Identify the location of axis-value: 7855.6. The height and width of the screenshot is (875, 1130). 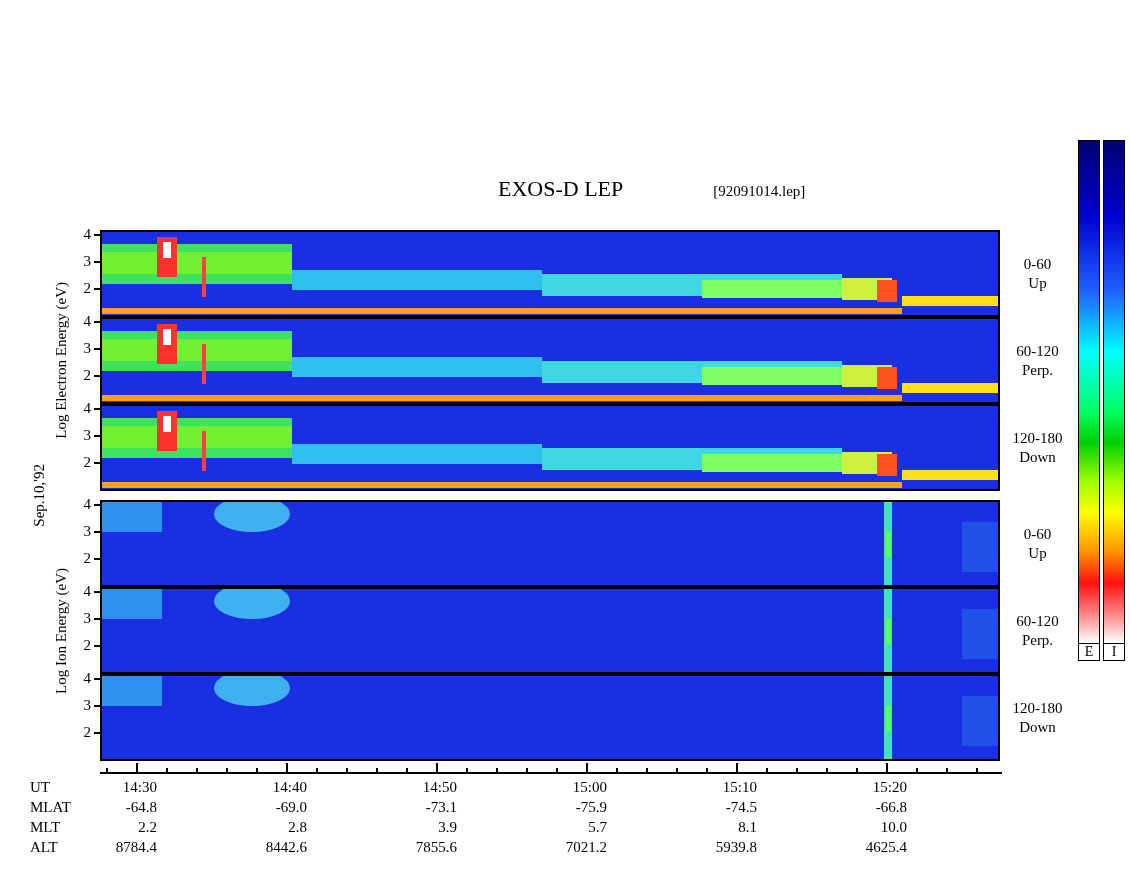
(436, 847).